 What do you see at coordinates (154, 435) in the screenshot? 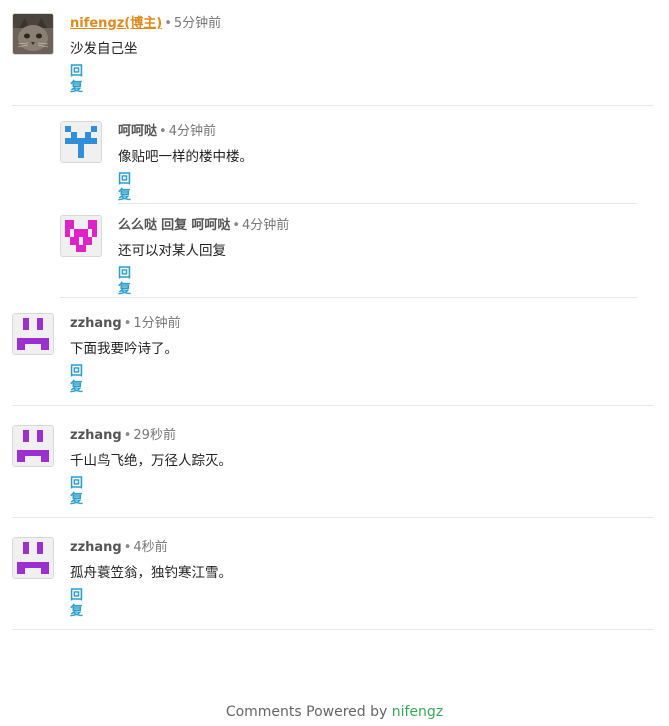
I see `comment-time: 29秒前` at bounding box center [154, 435].